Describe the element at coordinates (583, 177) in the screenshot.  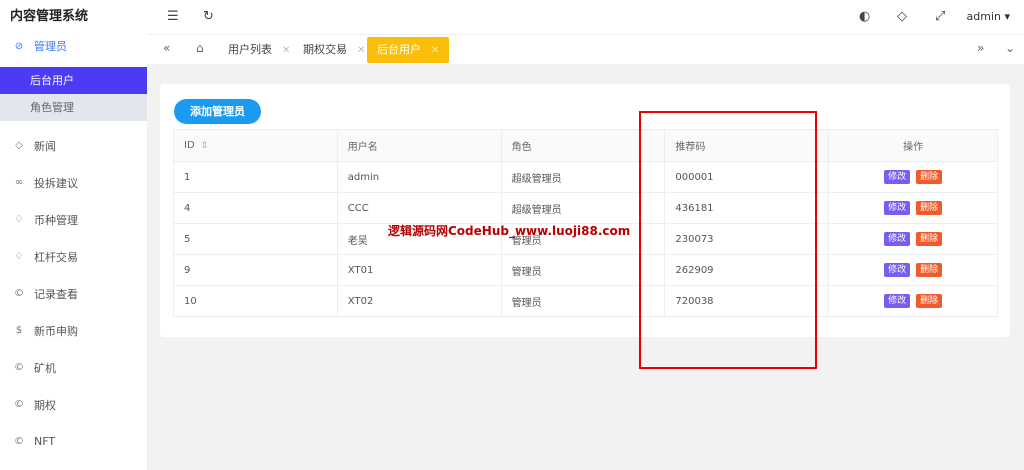
I see `cell-role: 超级管理员` at that location.